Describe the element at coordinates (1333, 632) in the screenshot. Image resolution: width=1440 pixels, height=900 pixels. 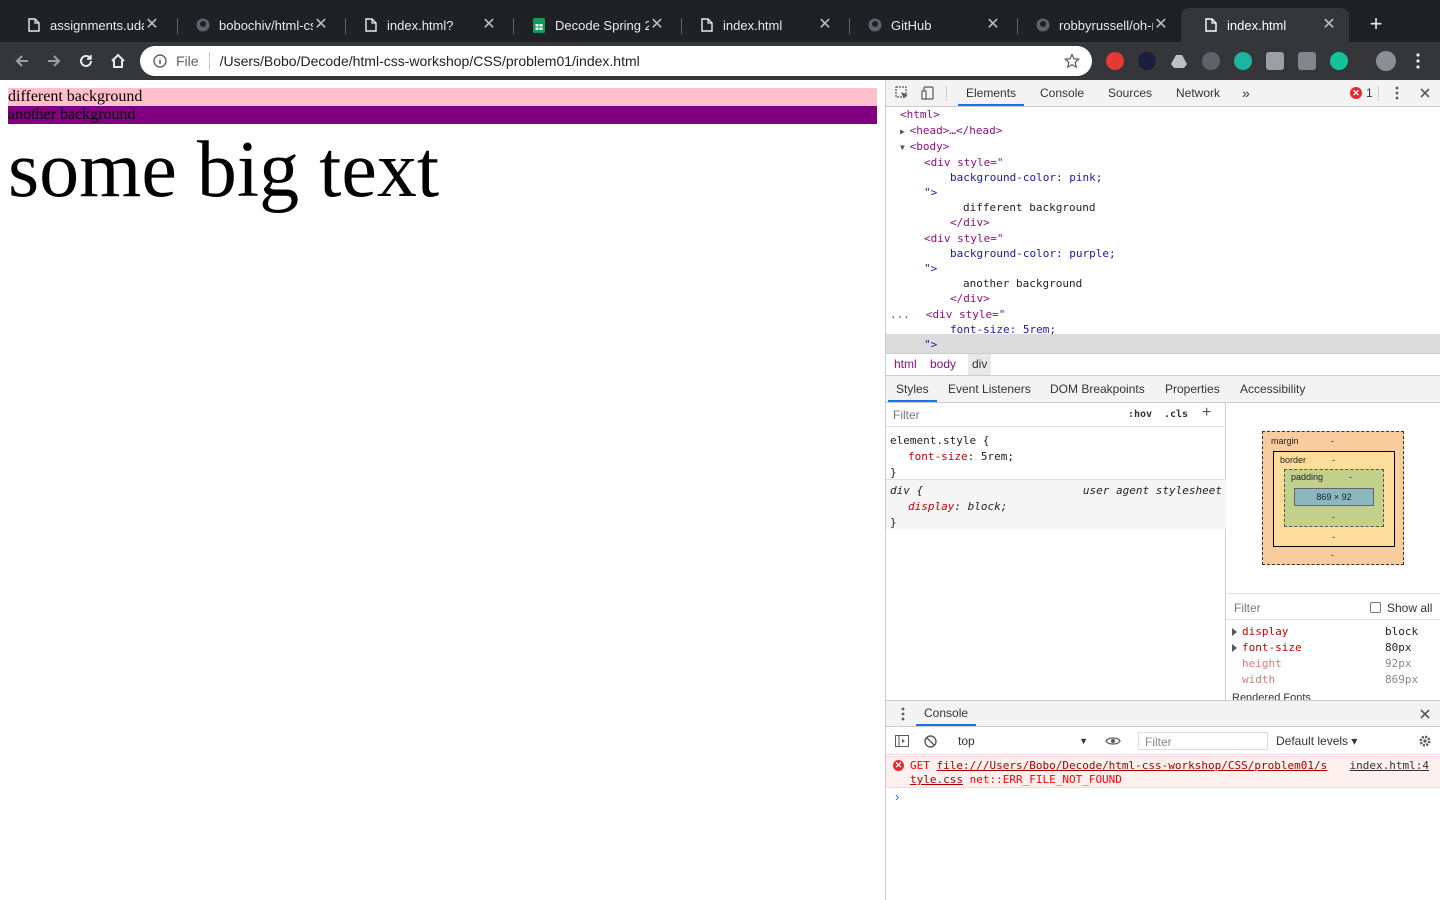
I see `computed-prop: display block` at that location.